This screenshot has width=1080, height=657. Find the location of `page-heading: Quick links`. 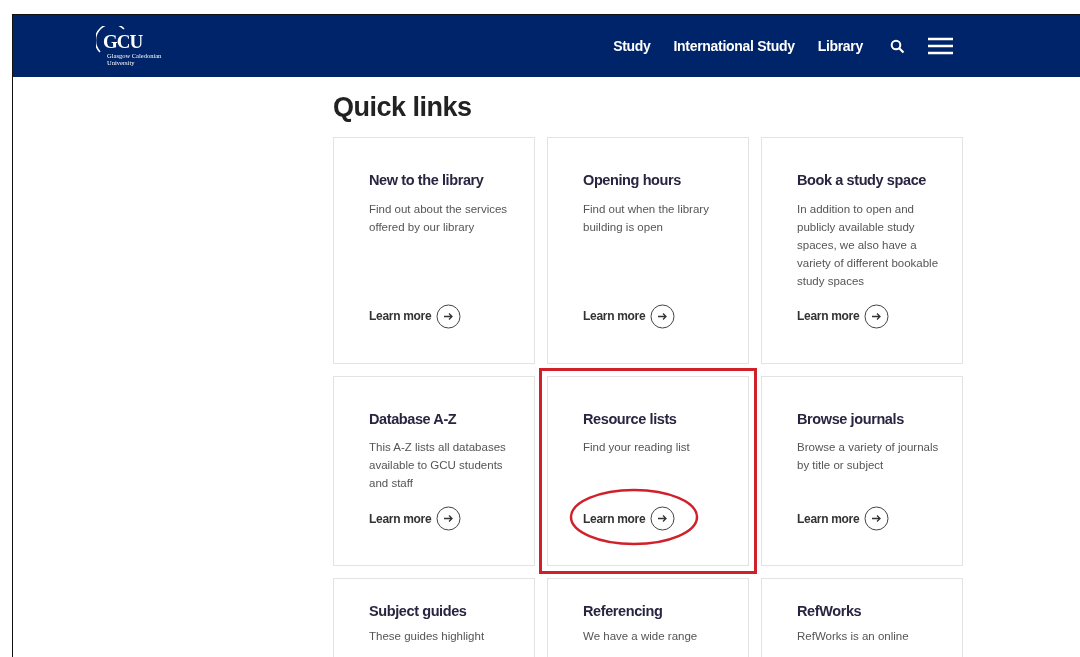

page-heading: Quick links is located at coordinates (403, 107).